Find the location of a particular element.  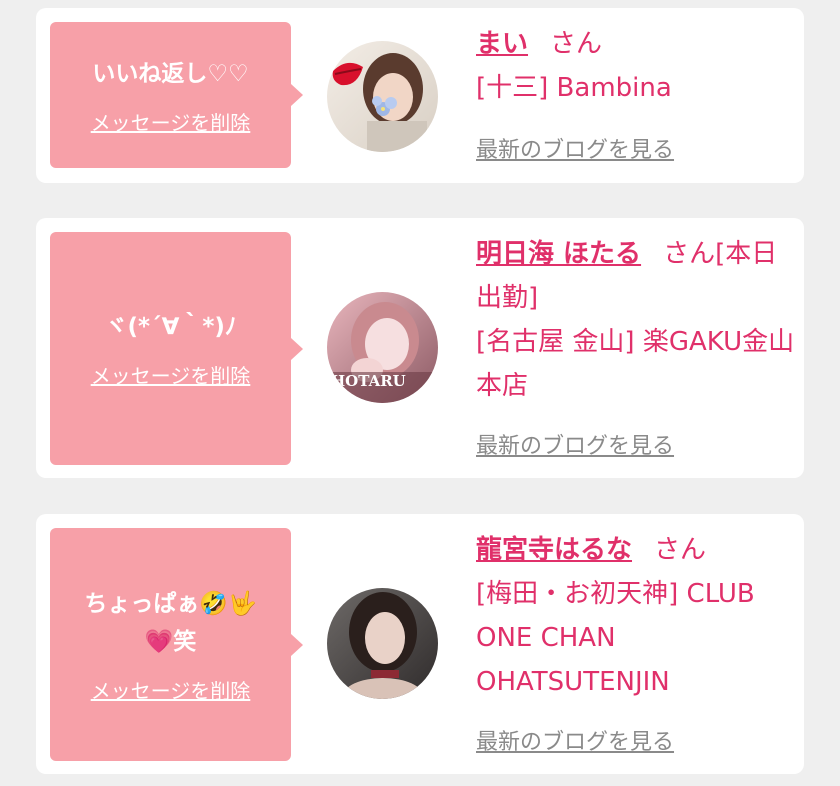

user-info: 明日海 ほたる さん[本日出勤] [名古屋 金山] 楽GAKU金山本店 is located at coordinates (636, 320).